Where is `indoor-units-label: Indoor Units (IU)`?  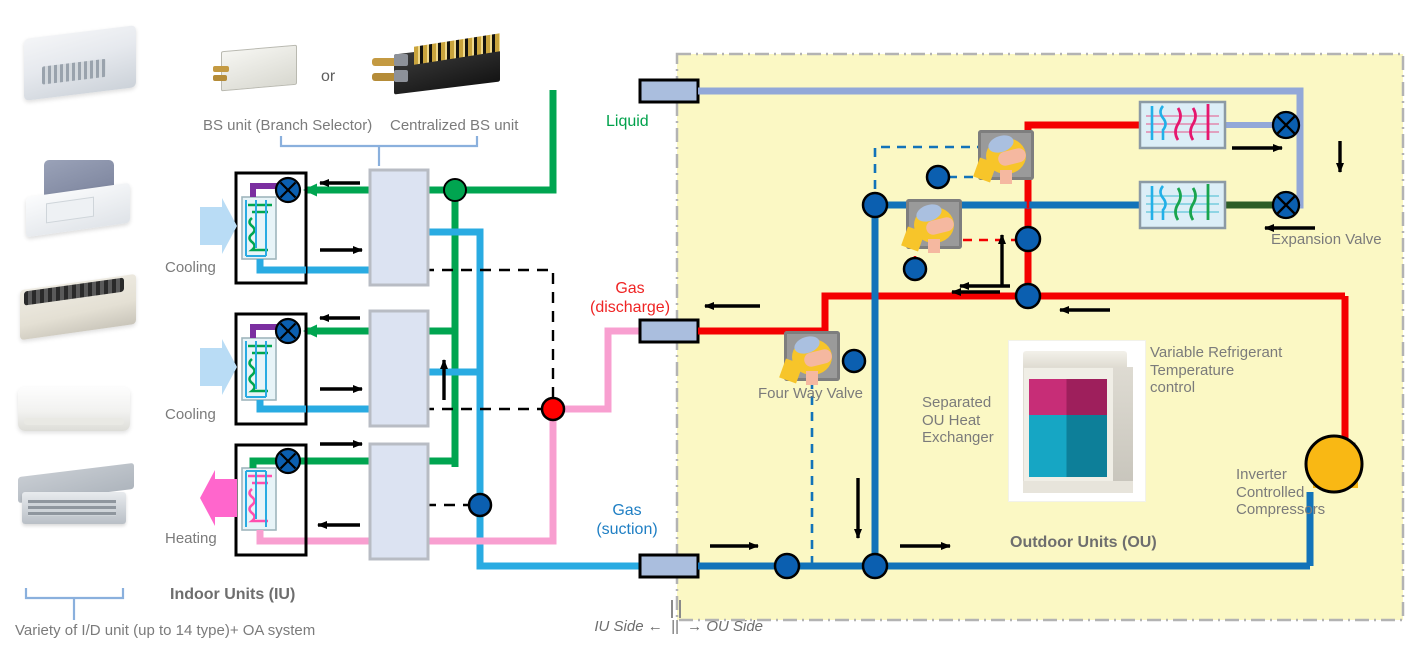
indoor-units-label: Indoor Units (IU) is located at coordinates (233, 594).